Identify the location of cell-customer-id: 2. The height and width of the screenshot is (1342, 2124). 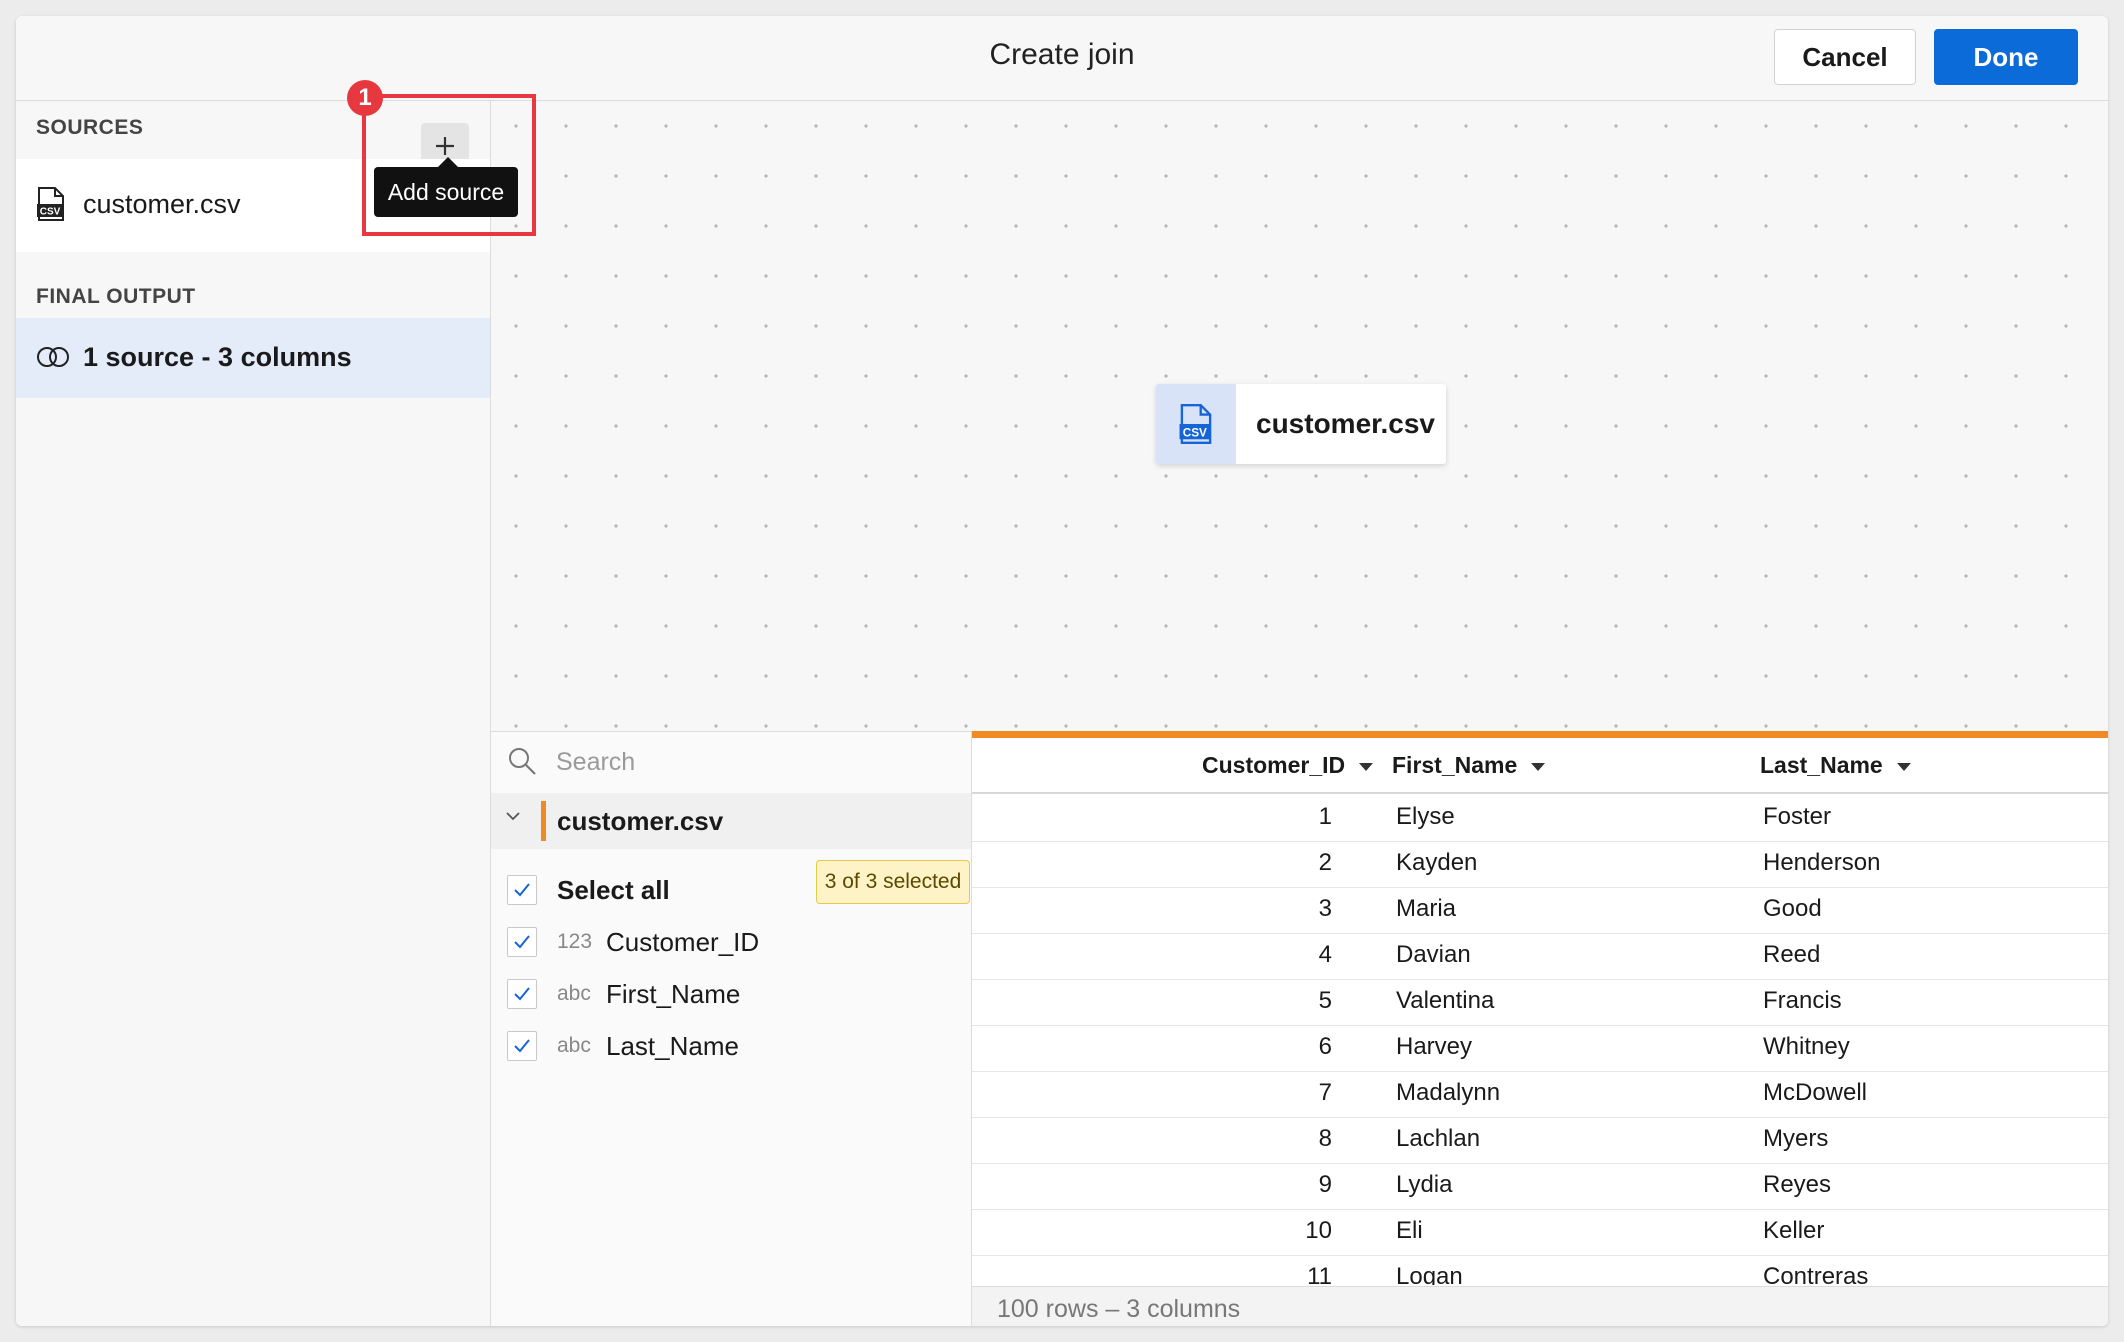
(1325, 862).